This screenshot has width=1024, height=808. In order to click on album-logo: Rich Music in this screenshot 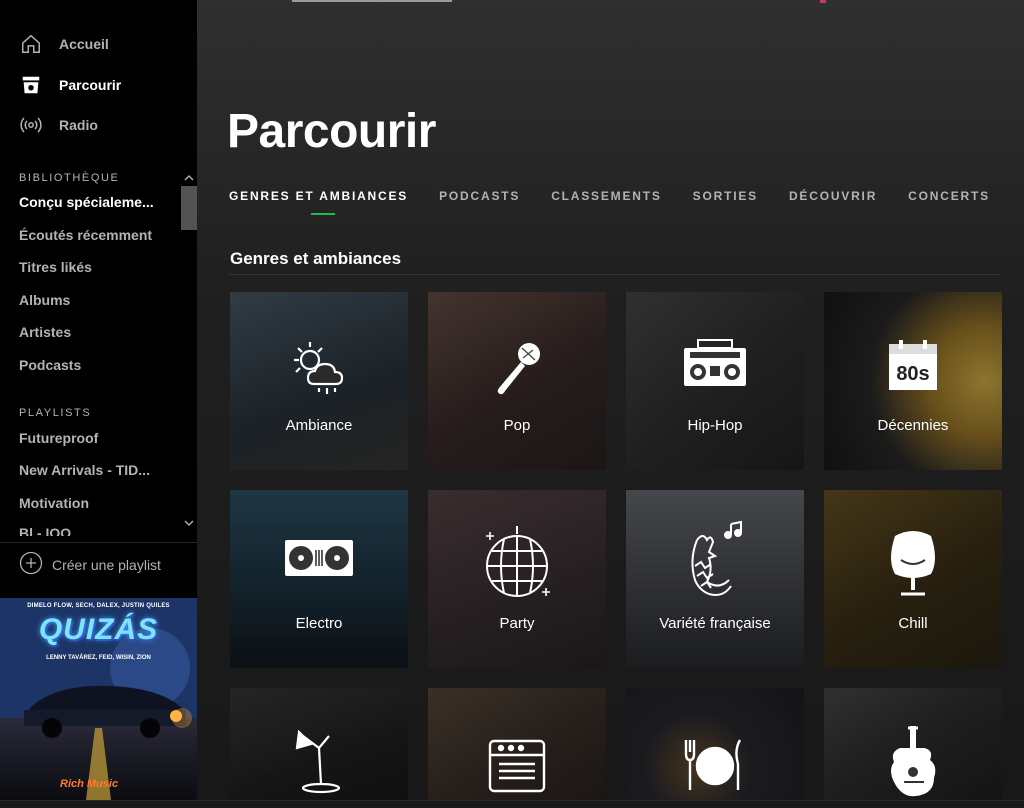, I will do `click(89, 784)`.